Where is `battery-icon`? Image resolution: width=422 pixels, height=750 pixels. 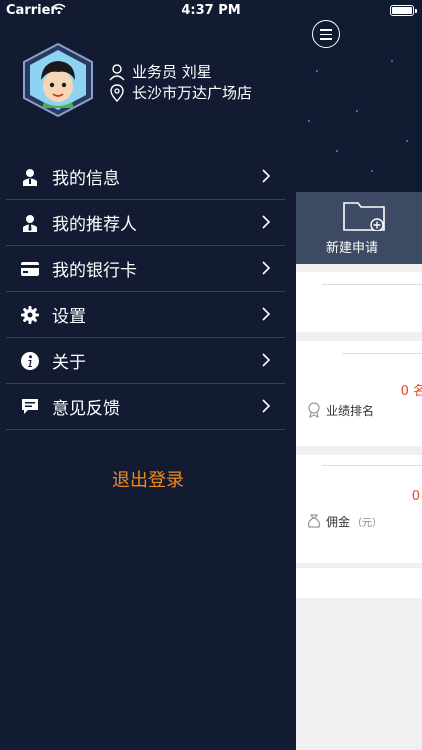 battery-icon is located at coordinates (403, 10).